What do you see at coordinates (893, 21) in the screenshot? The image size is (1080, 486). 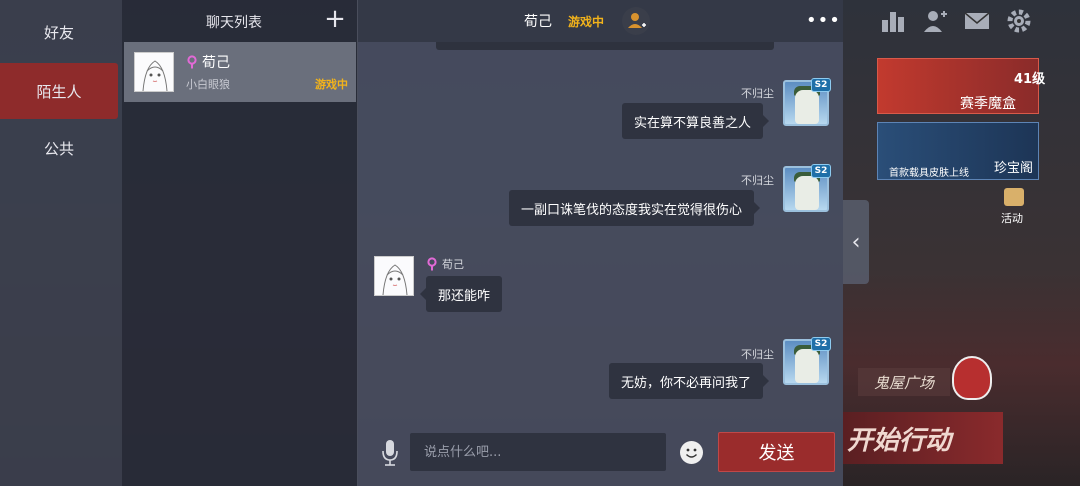 I see `ranking-icon` at bounding box center [893, 21].